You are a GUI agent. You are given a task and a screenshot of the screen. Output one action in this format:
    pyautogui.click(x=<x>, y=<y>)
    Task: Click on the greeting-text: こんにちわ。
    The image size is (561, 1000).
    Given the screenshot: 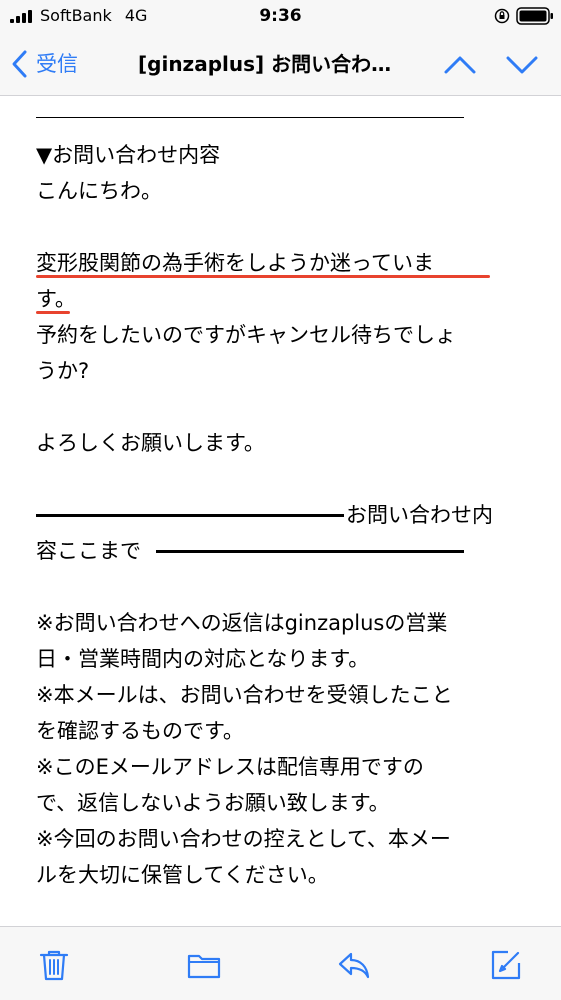 What is the action you would take?
    pyautogui.click(x=99, y=191)
    